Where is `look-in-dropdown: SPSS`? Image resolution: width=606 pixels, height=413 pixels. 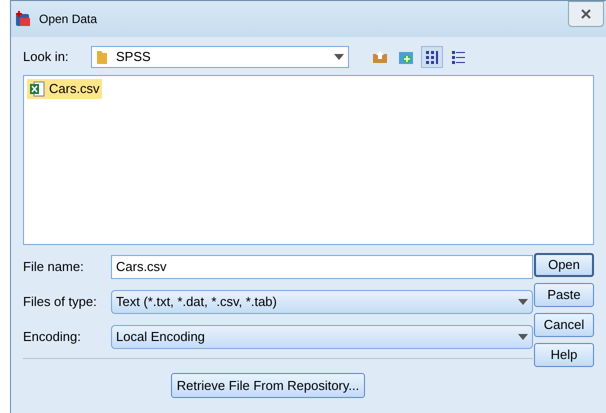 look-in-dropdown: SPSS is located at coordinates (220, 57).